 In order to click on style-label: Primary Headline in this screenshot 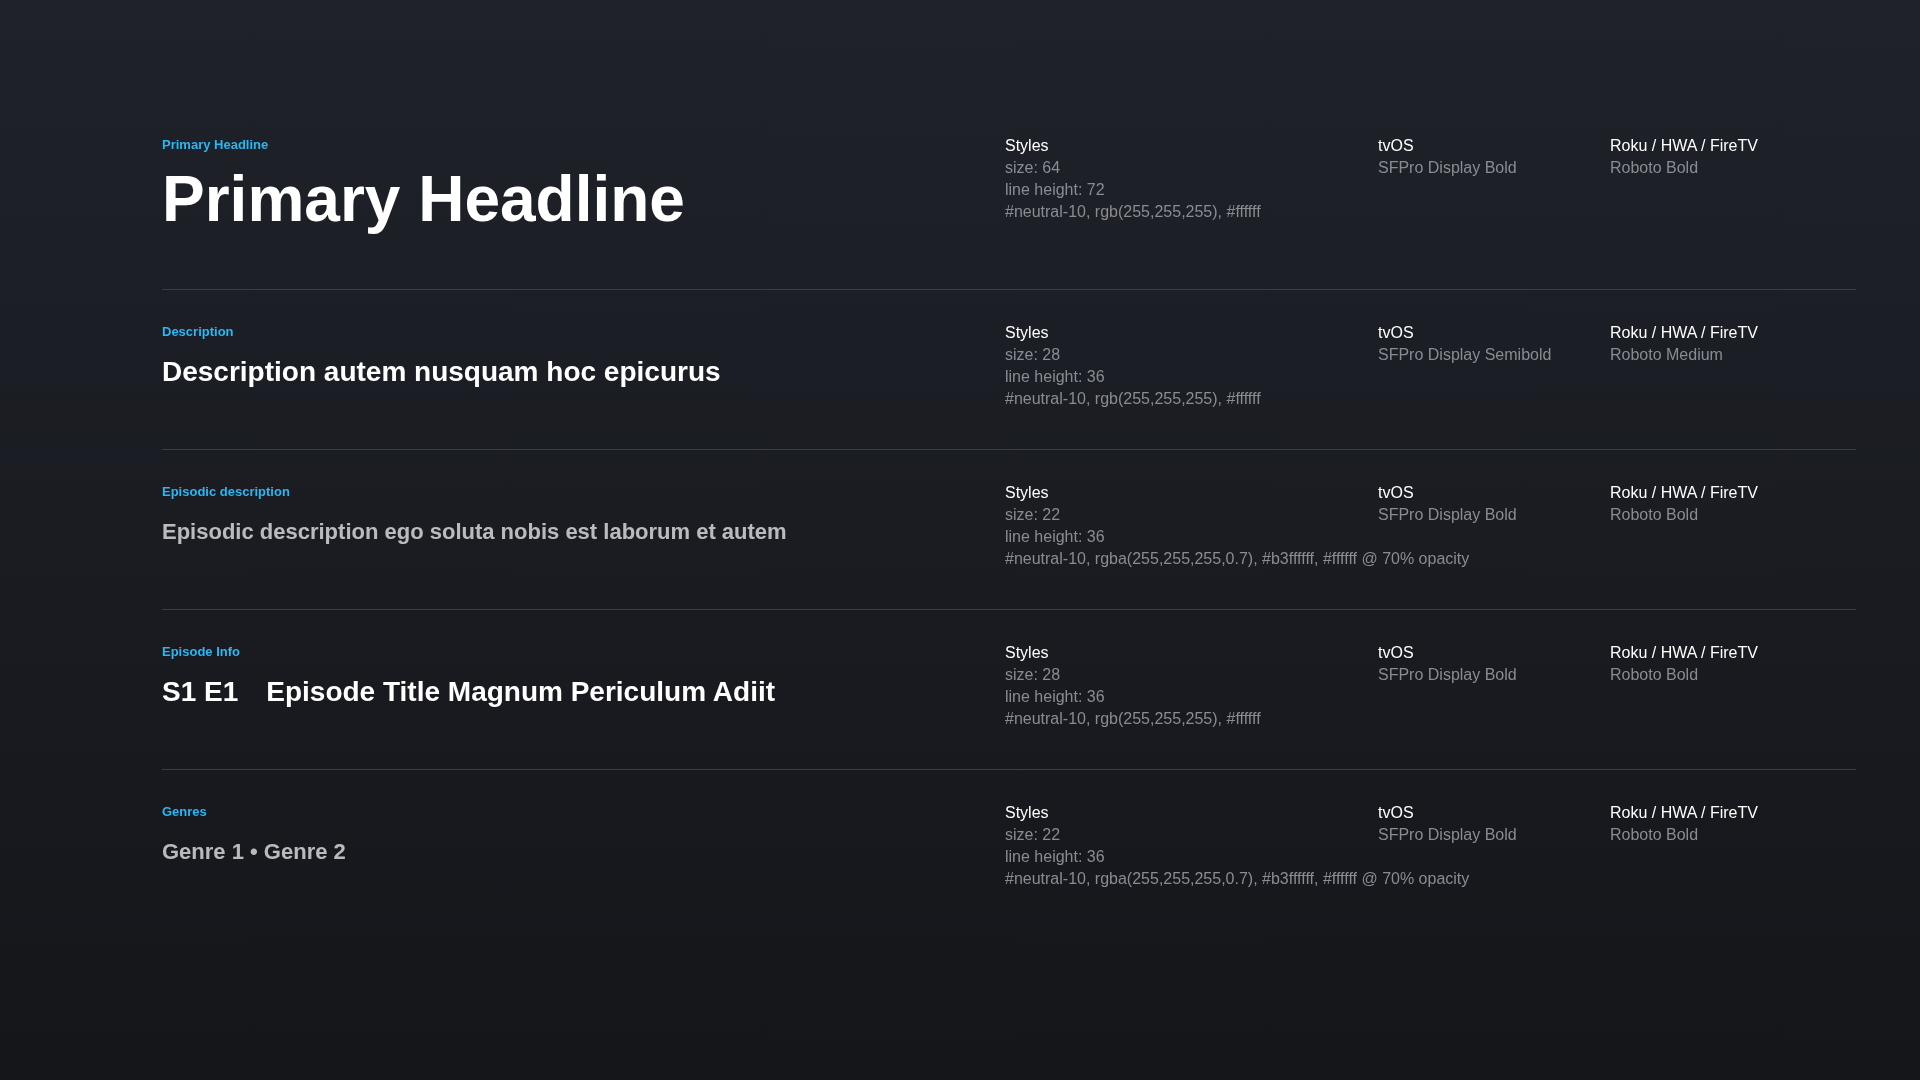, I will do `click(215, 145)`.